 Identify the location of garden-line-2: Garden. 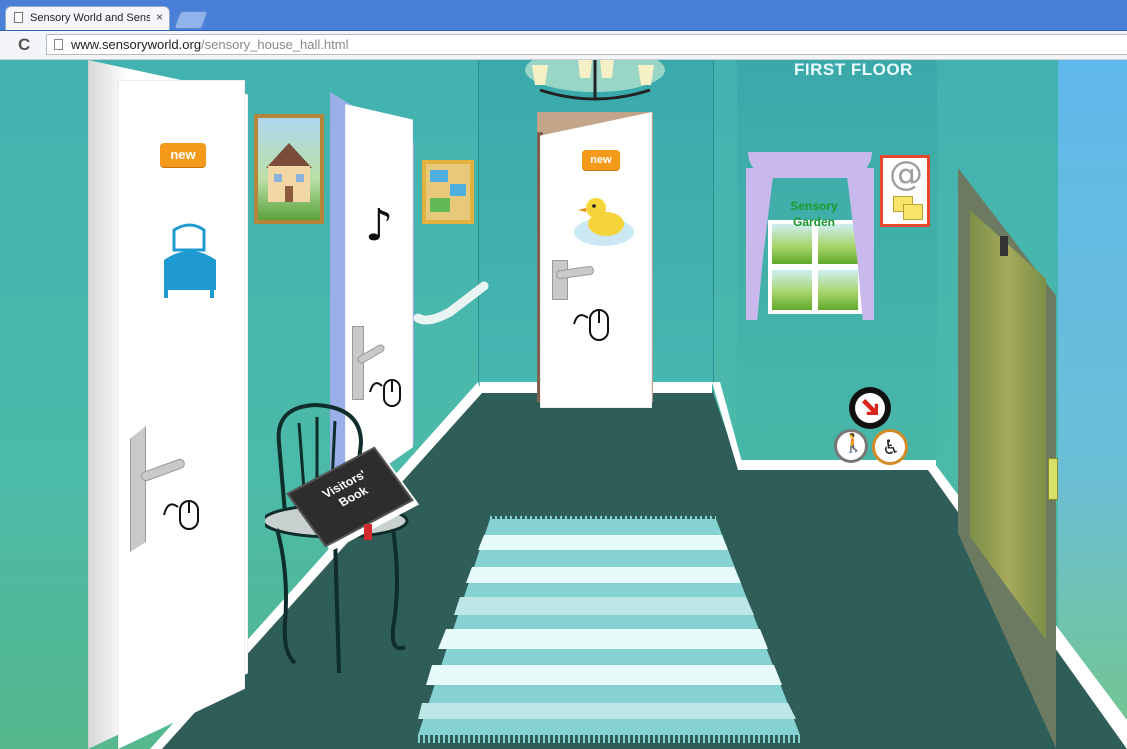
(813, 222).